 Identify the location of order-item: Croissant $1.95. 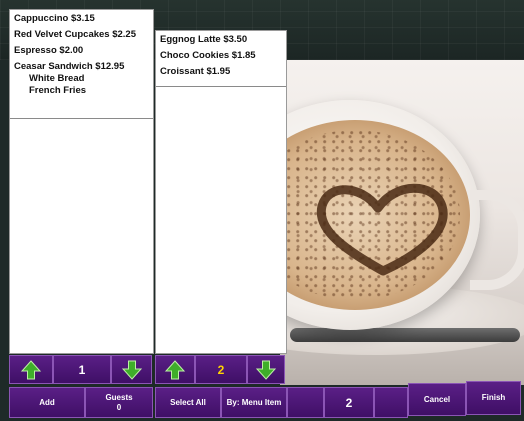
(221, 72).